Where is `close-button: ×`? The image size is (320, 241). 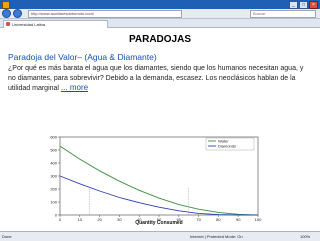 close-button: × is located at coordinates (313, 4).